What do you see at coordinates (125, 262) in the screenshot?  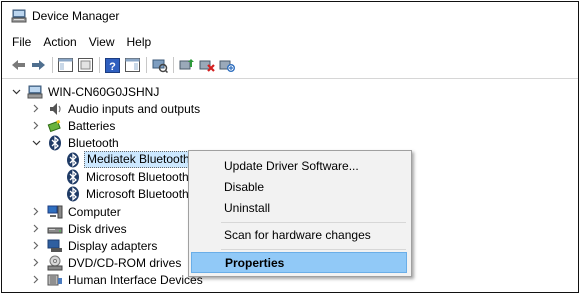 I see `tree-item-label: DVD/CD-ROM drives` at bounding box center [125, 262].